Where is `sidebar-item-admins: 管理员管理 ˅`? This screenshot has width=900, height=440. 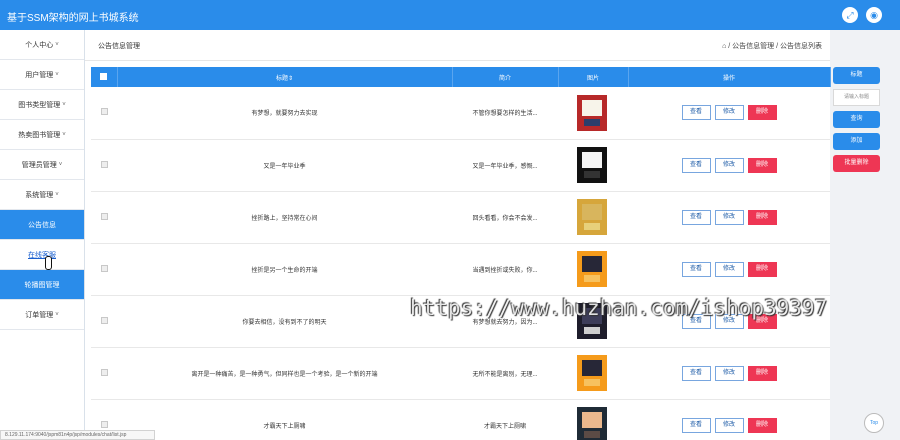
sidebar-item-admins: 管理员管理 ˅ is located at coordinates (42, 165).